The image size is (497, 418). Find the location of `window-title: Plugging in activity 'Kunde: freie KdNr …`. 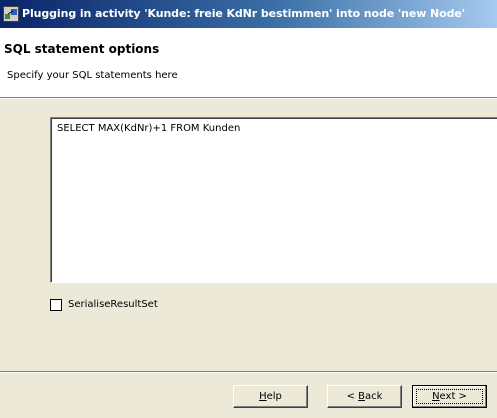

window-title: Plugging in activity 'Kunde: freie KdNr … is located at coordinates (243, 13).